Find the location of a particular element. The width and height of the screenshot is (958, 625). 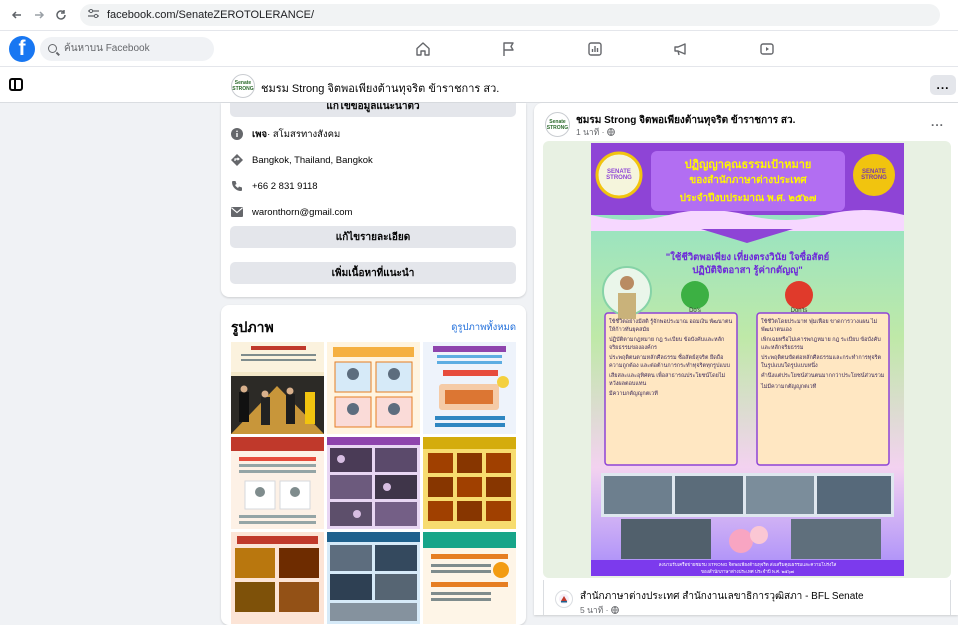

category-text: · สโมสรทางสังคม is located at coordinates (304, 134).